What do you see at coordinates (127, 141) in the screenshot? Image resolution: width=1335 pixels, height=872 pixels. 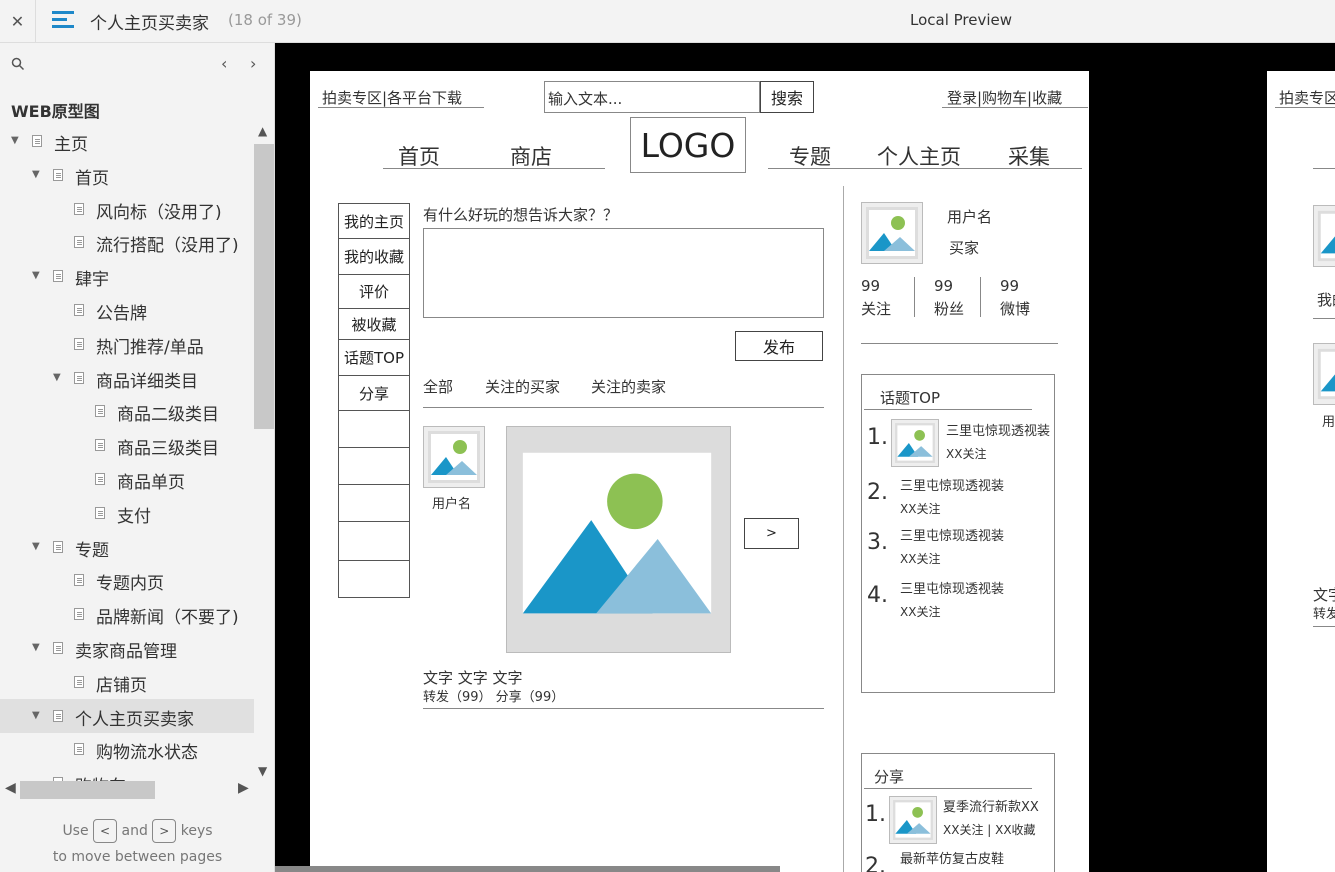 I see `sidebar-item: ▼ 主页` at bounding box center [127, 141].